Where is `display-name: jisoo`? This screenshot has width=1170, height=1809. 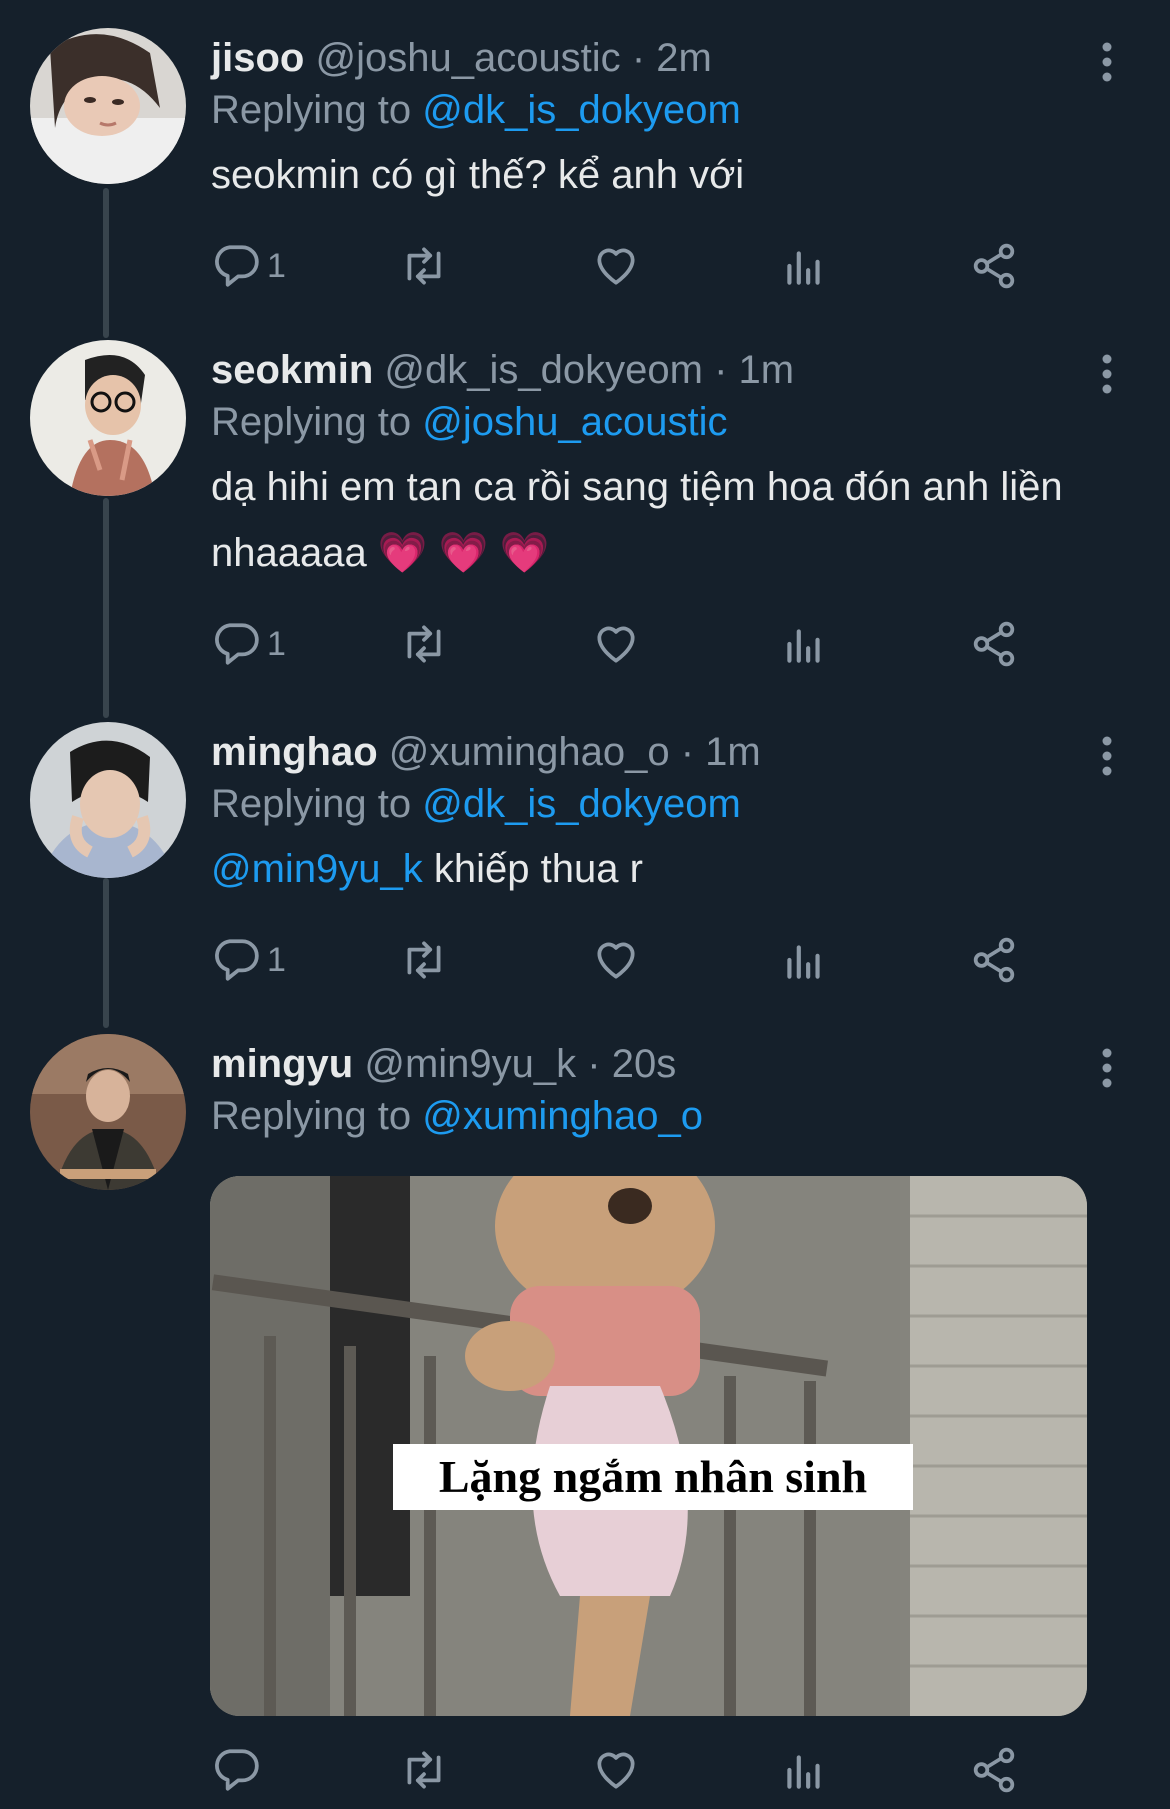
display-name: jisoo is located at coordinates (257, 58).